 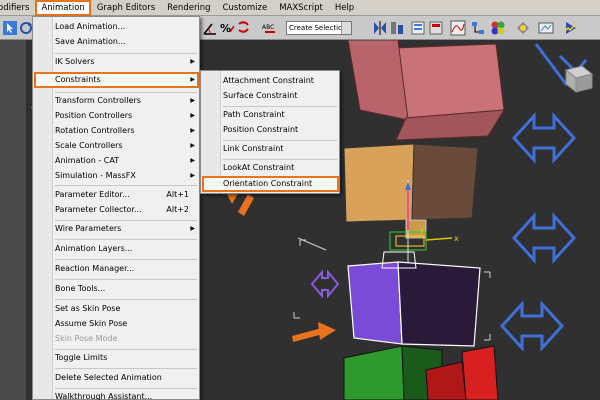 What do you see at coordinates (87, 160) in the screenshot?
I see `menu-item-label: Animation - CAT` at bounding box center [87, 160].